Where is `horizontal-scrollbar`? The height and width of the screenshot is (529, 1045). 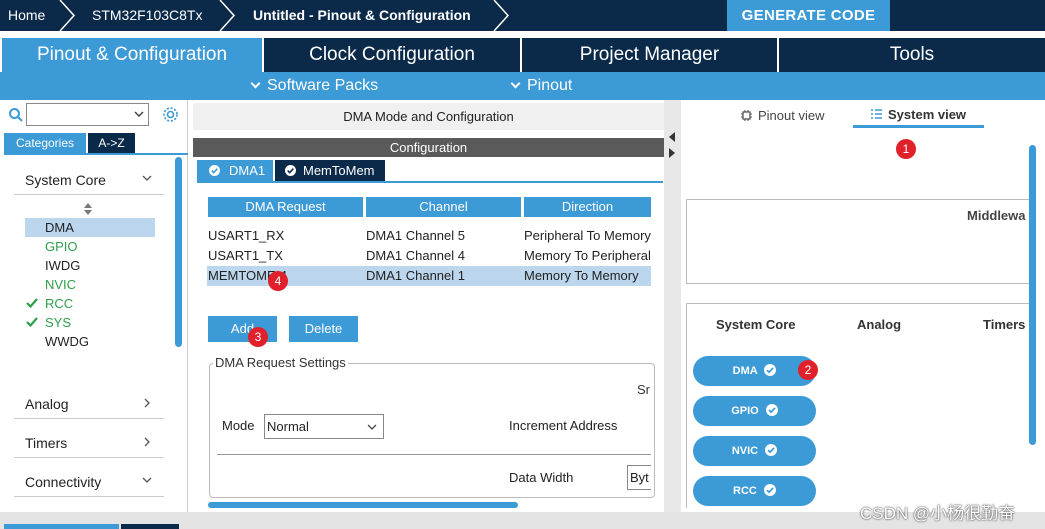 horizontal-scrollbar is located at coordinates (363, 505).